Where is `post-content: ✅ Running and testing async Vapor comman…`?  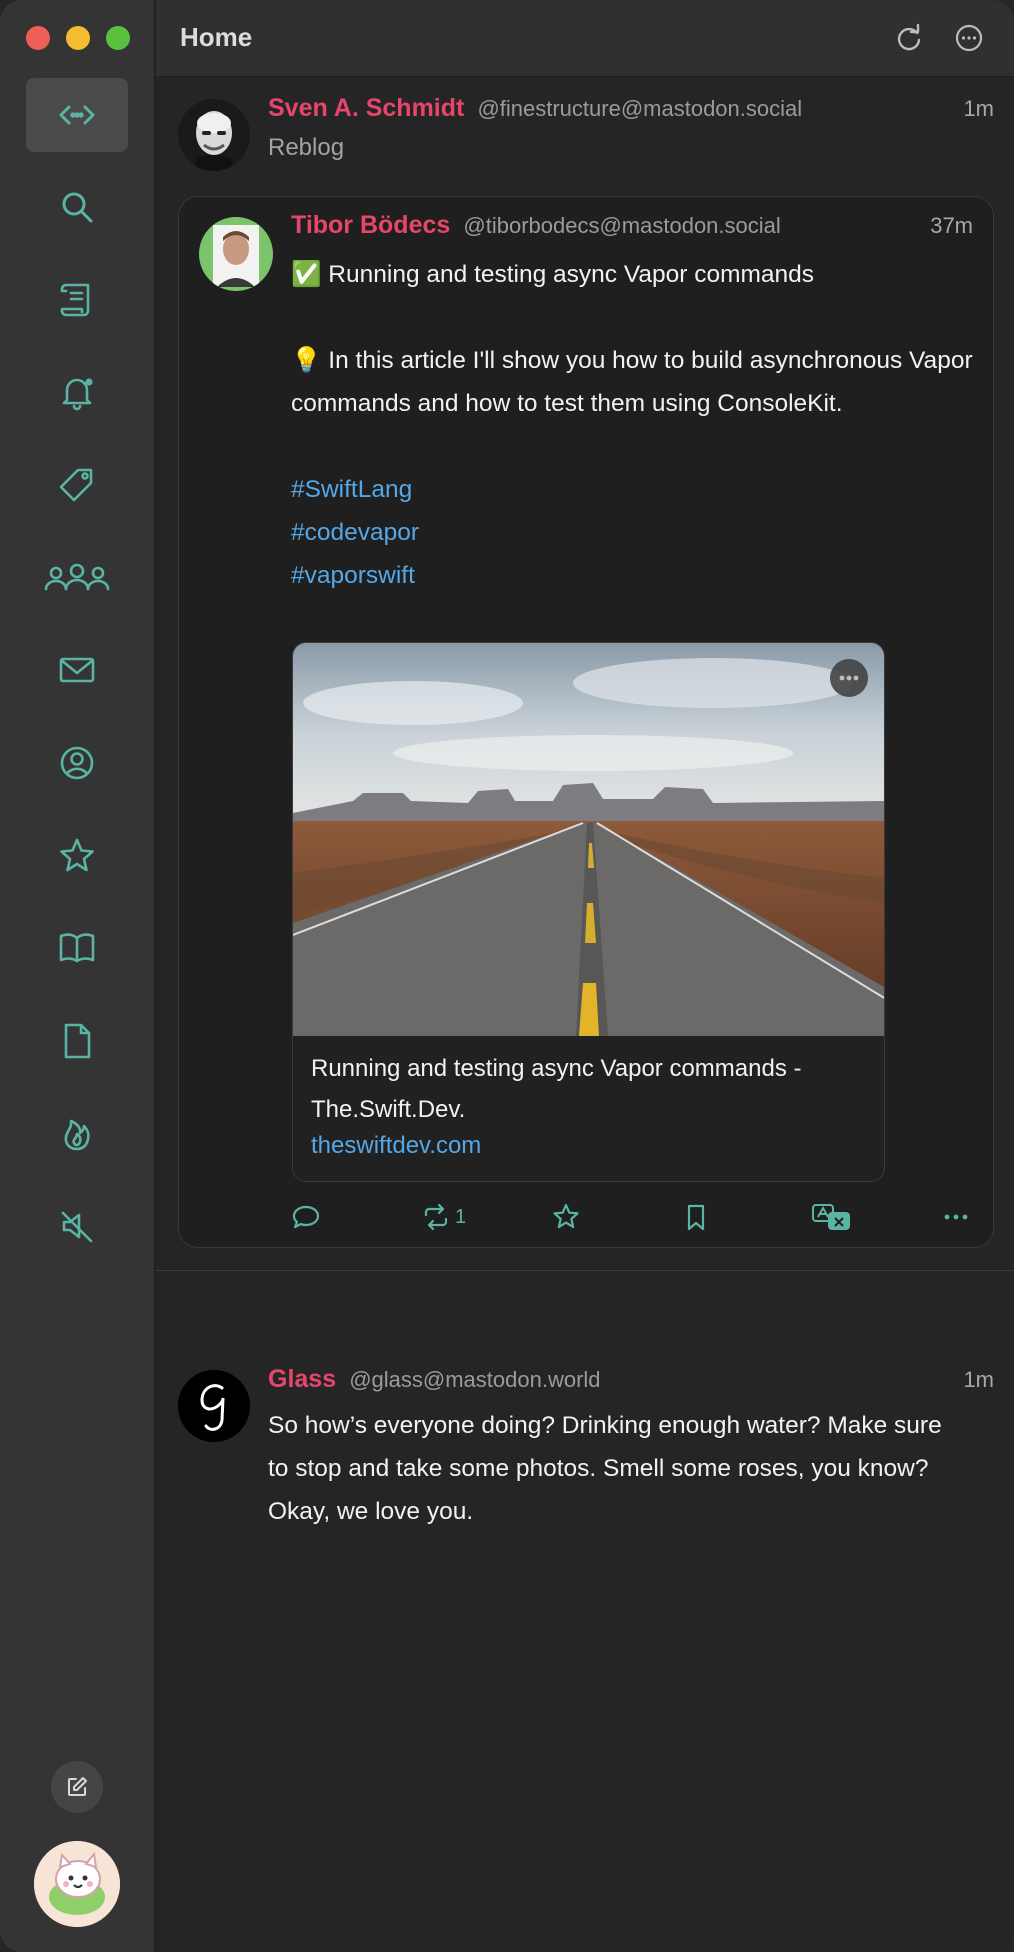
post-content: ✅ Running and testing async Vapor comman… is located at coordinates (636, 425).